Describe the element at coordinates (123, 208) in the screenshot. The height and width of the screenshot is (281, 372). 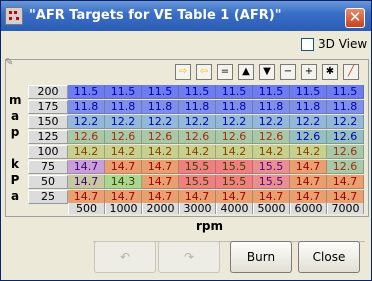
I see `column-header: 1000` at that location.